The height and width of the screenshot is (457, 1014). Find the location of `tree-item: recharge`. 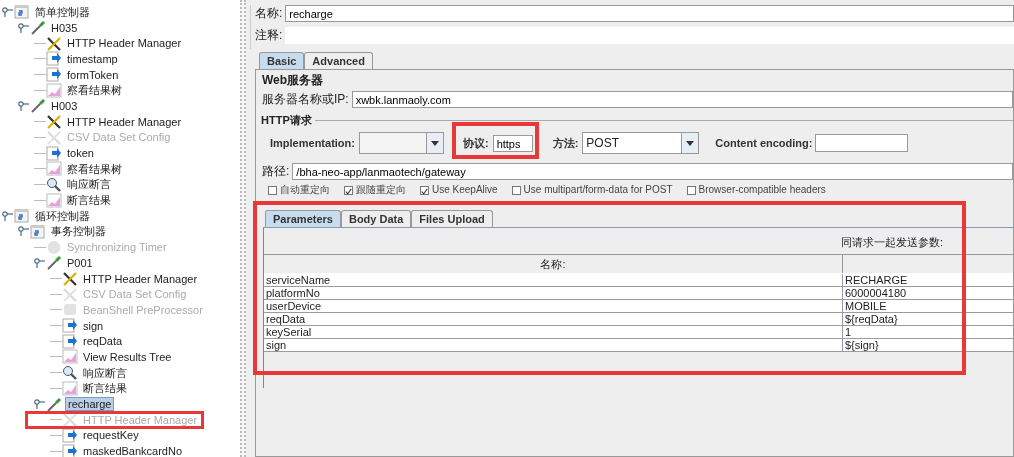

tree-item: recharge is located at coordinates (90, 404).